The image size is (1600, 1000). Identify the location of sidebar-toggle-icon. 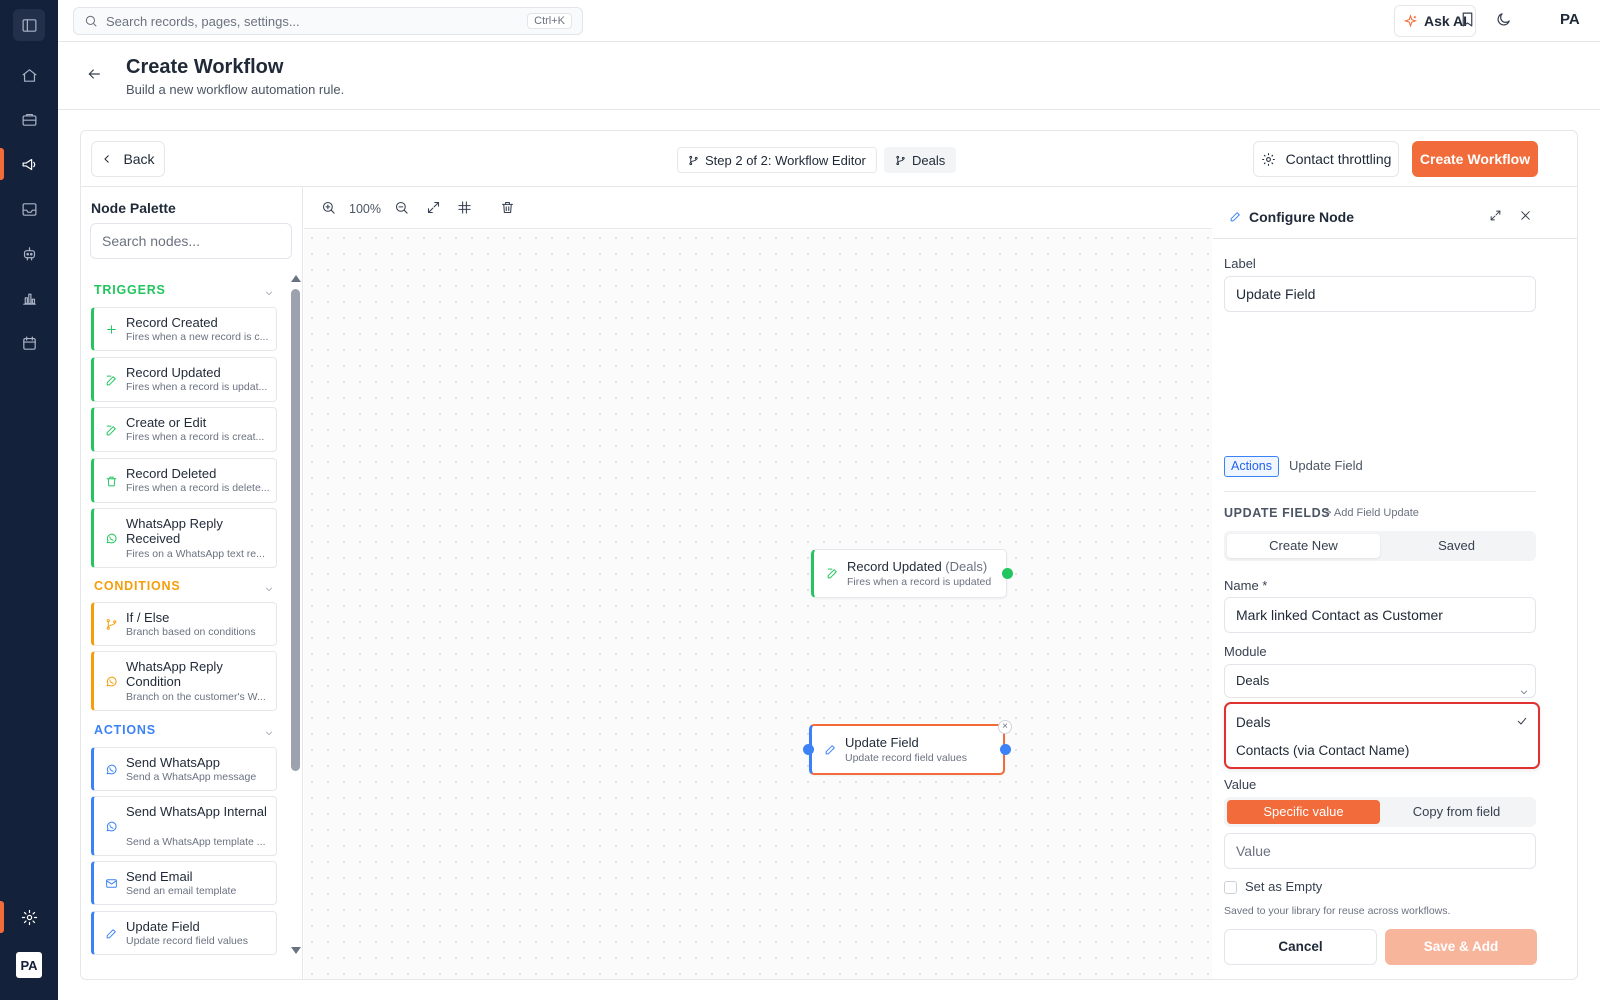
(29, 25).